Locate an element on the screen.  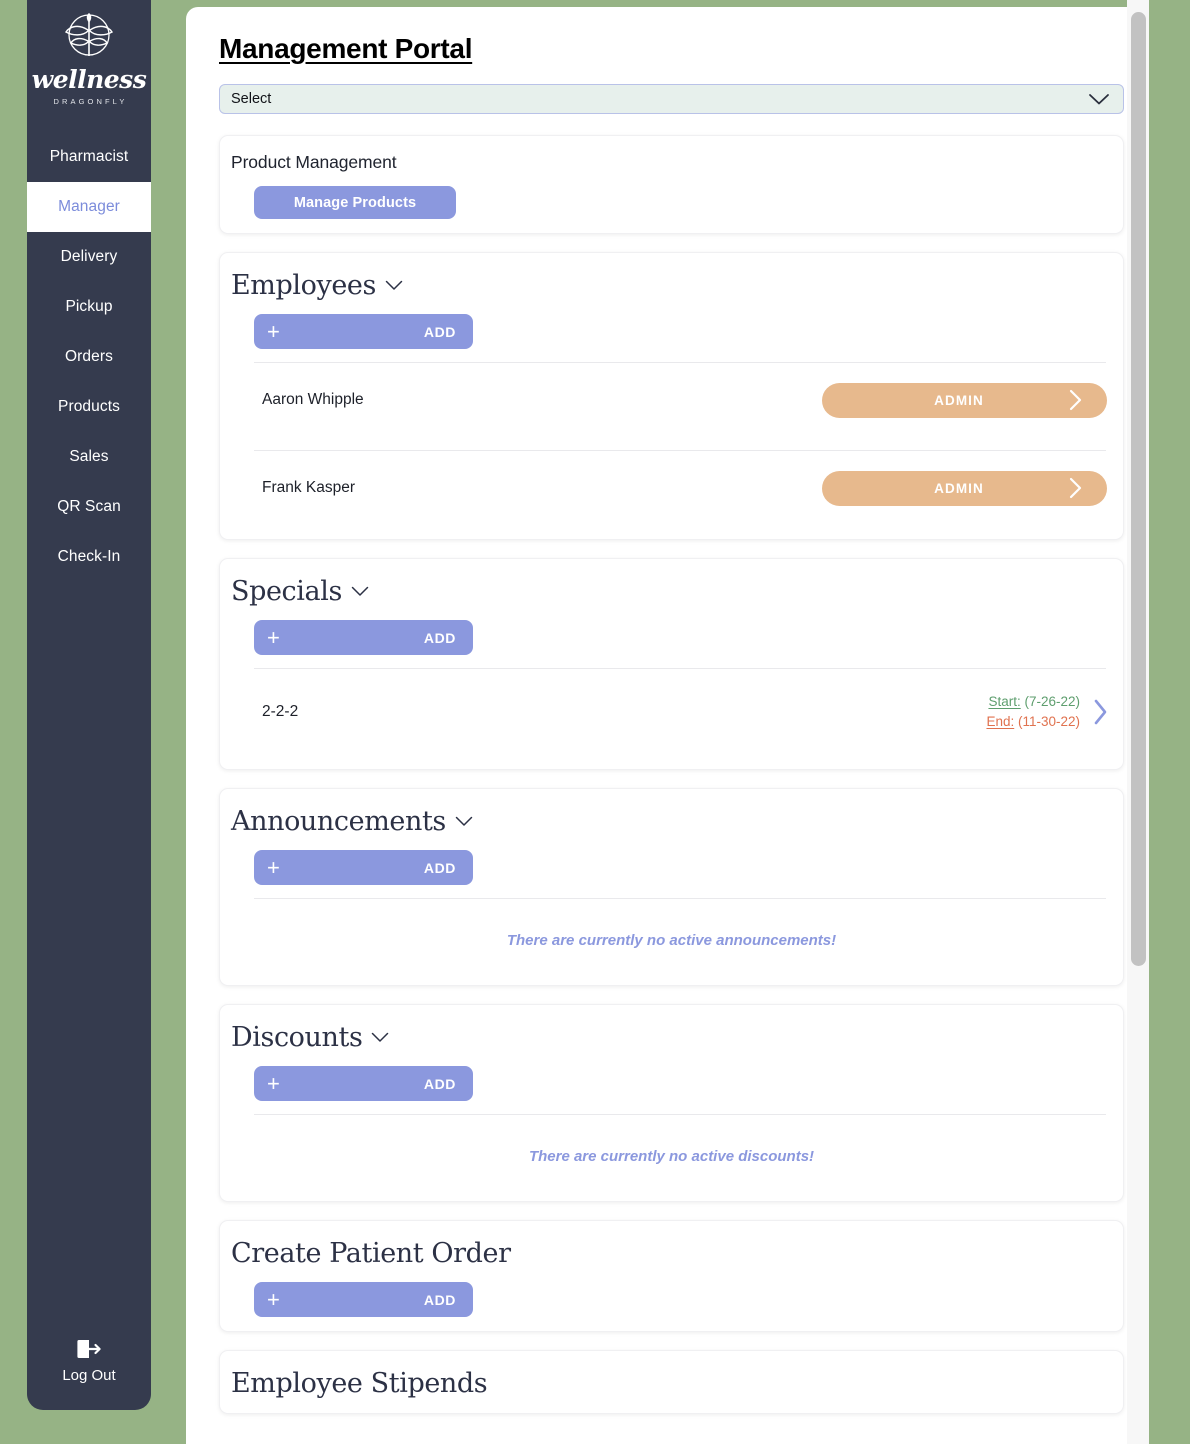
sidebar-item-label: Delivery is located at coordinates (89, 256).